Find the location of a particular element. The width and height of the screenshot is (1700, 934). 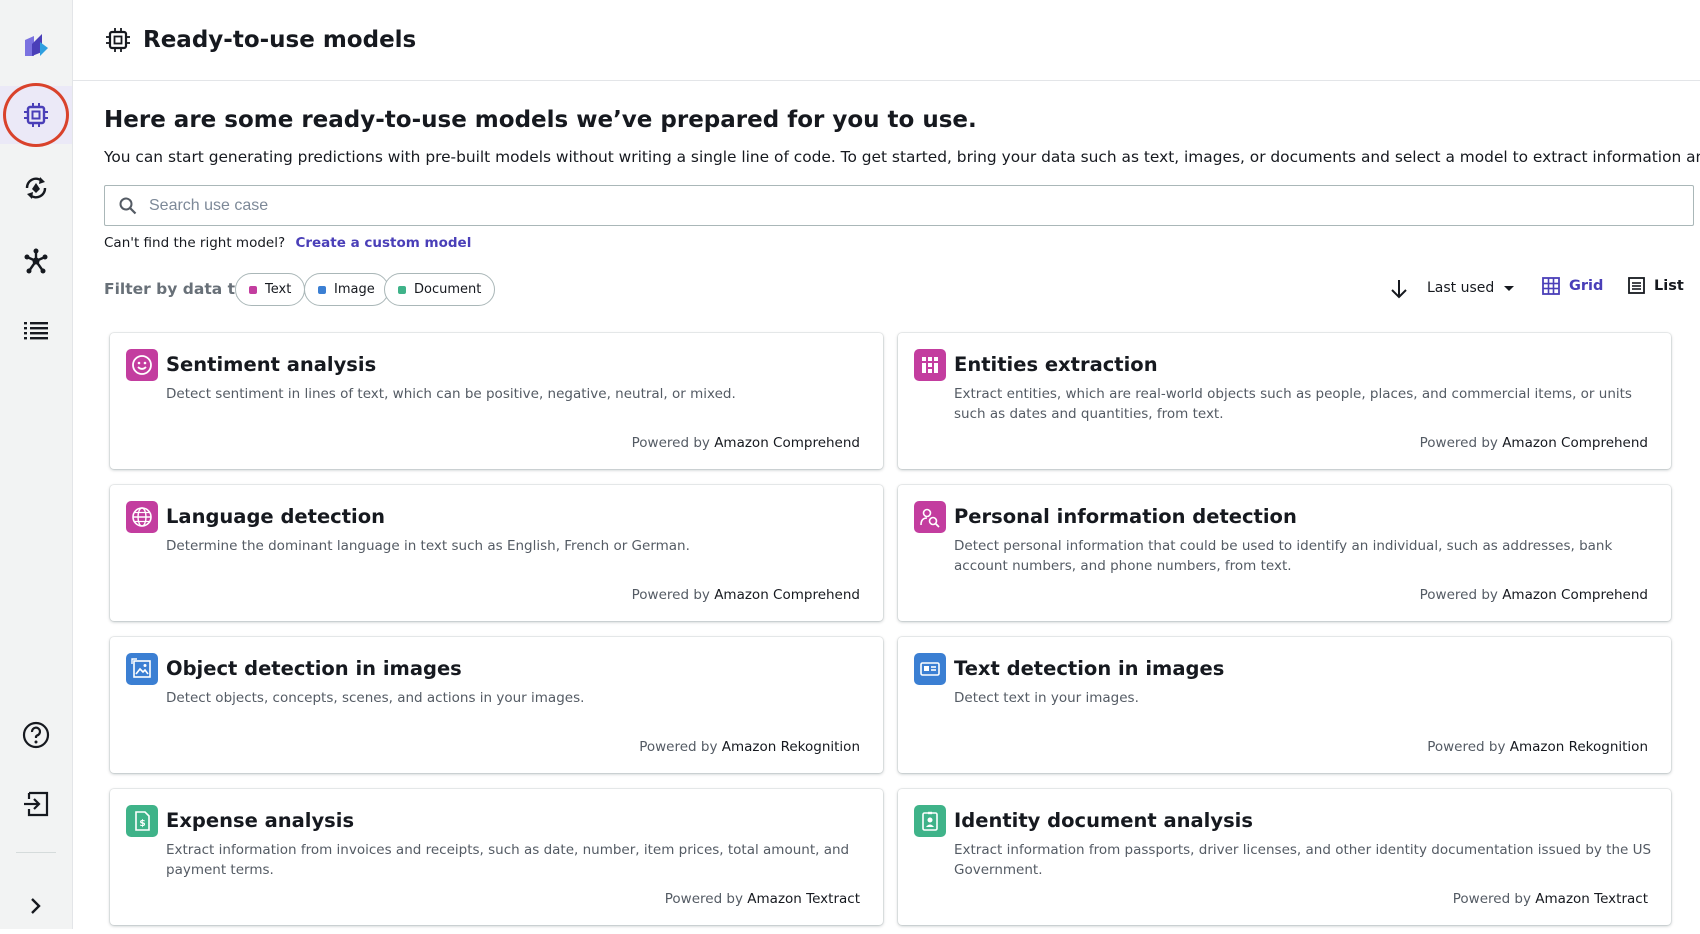

sidebar-item-models is located at coordinates (36, 188).